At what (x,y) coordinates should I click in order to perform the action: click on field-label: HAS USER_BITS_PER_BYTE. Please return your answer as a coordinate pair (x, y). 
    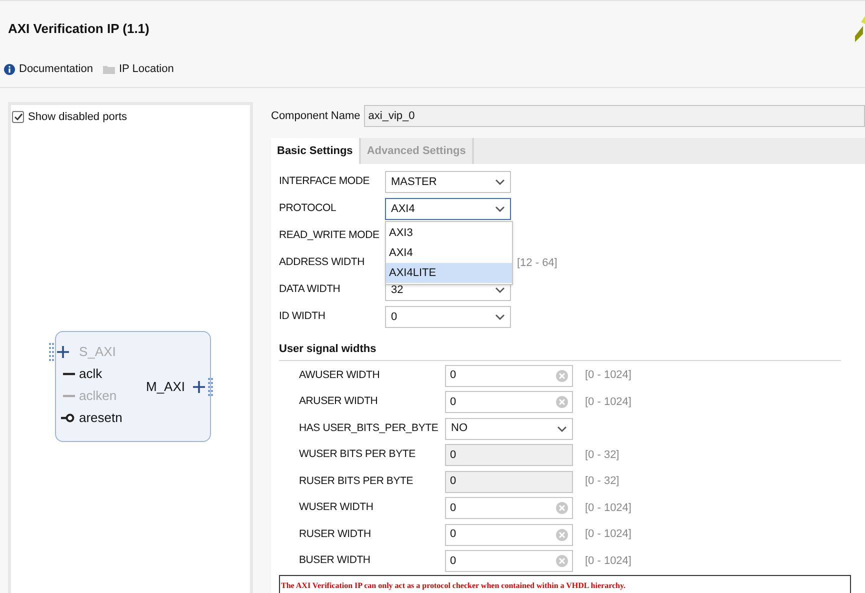
    Looking at the image, I should click on (369, 428).